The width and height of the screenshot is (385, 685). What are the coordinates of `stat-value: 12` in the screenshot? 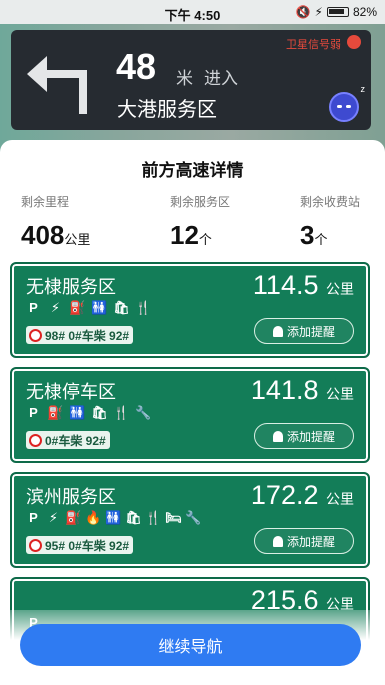 It's located at (184, 235).